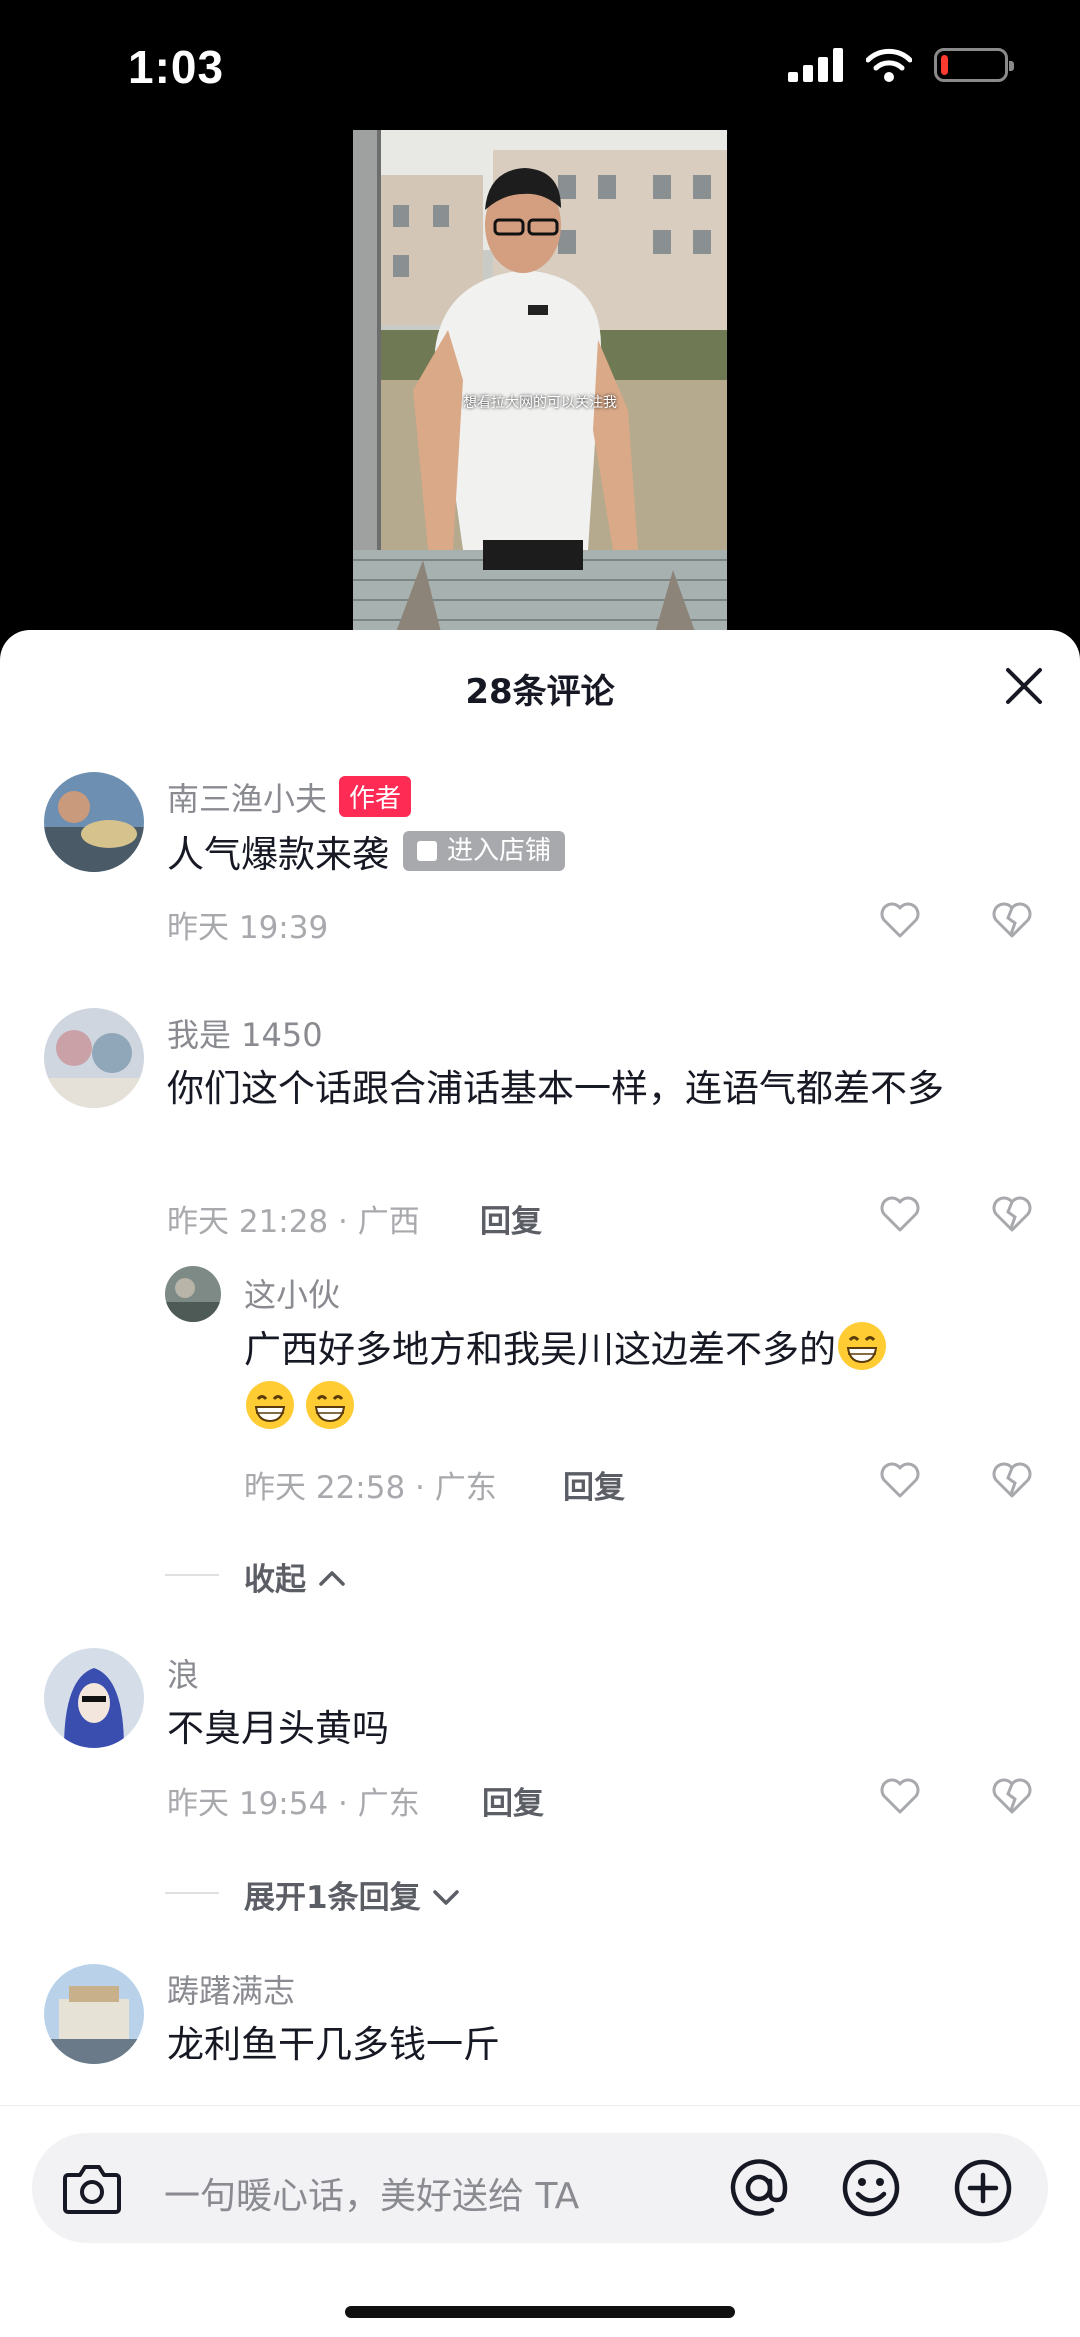 This screenshot has height=2337, width=1080. What do you see at coordinates (245, 1033) in the screenshot?
I see `comment-username: 我是 1450` at bounding box center [245, 1033].